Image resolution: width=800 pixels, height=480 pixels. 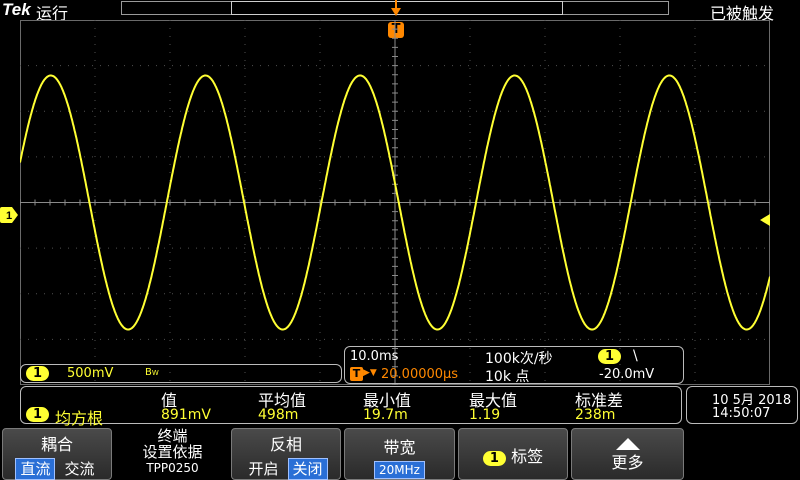 I want to click on trigger-level: -20.0mV, so click(x=627, y=374).